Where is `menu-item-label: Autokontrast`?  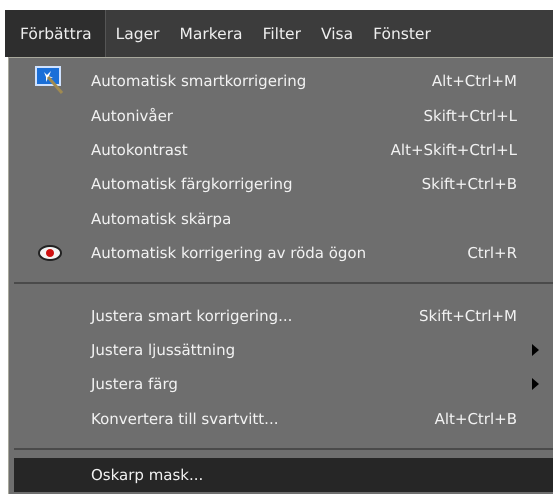
menu-item-label: Autokontrast is located at coordinates (139, 149).